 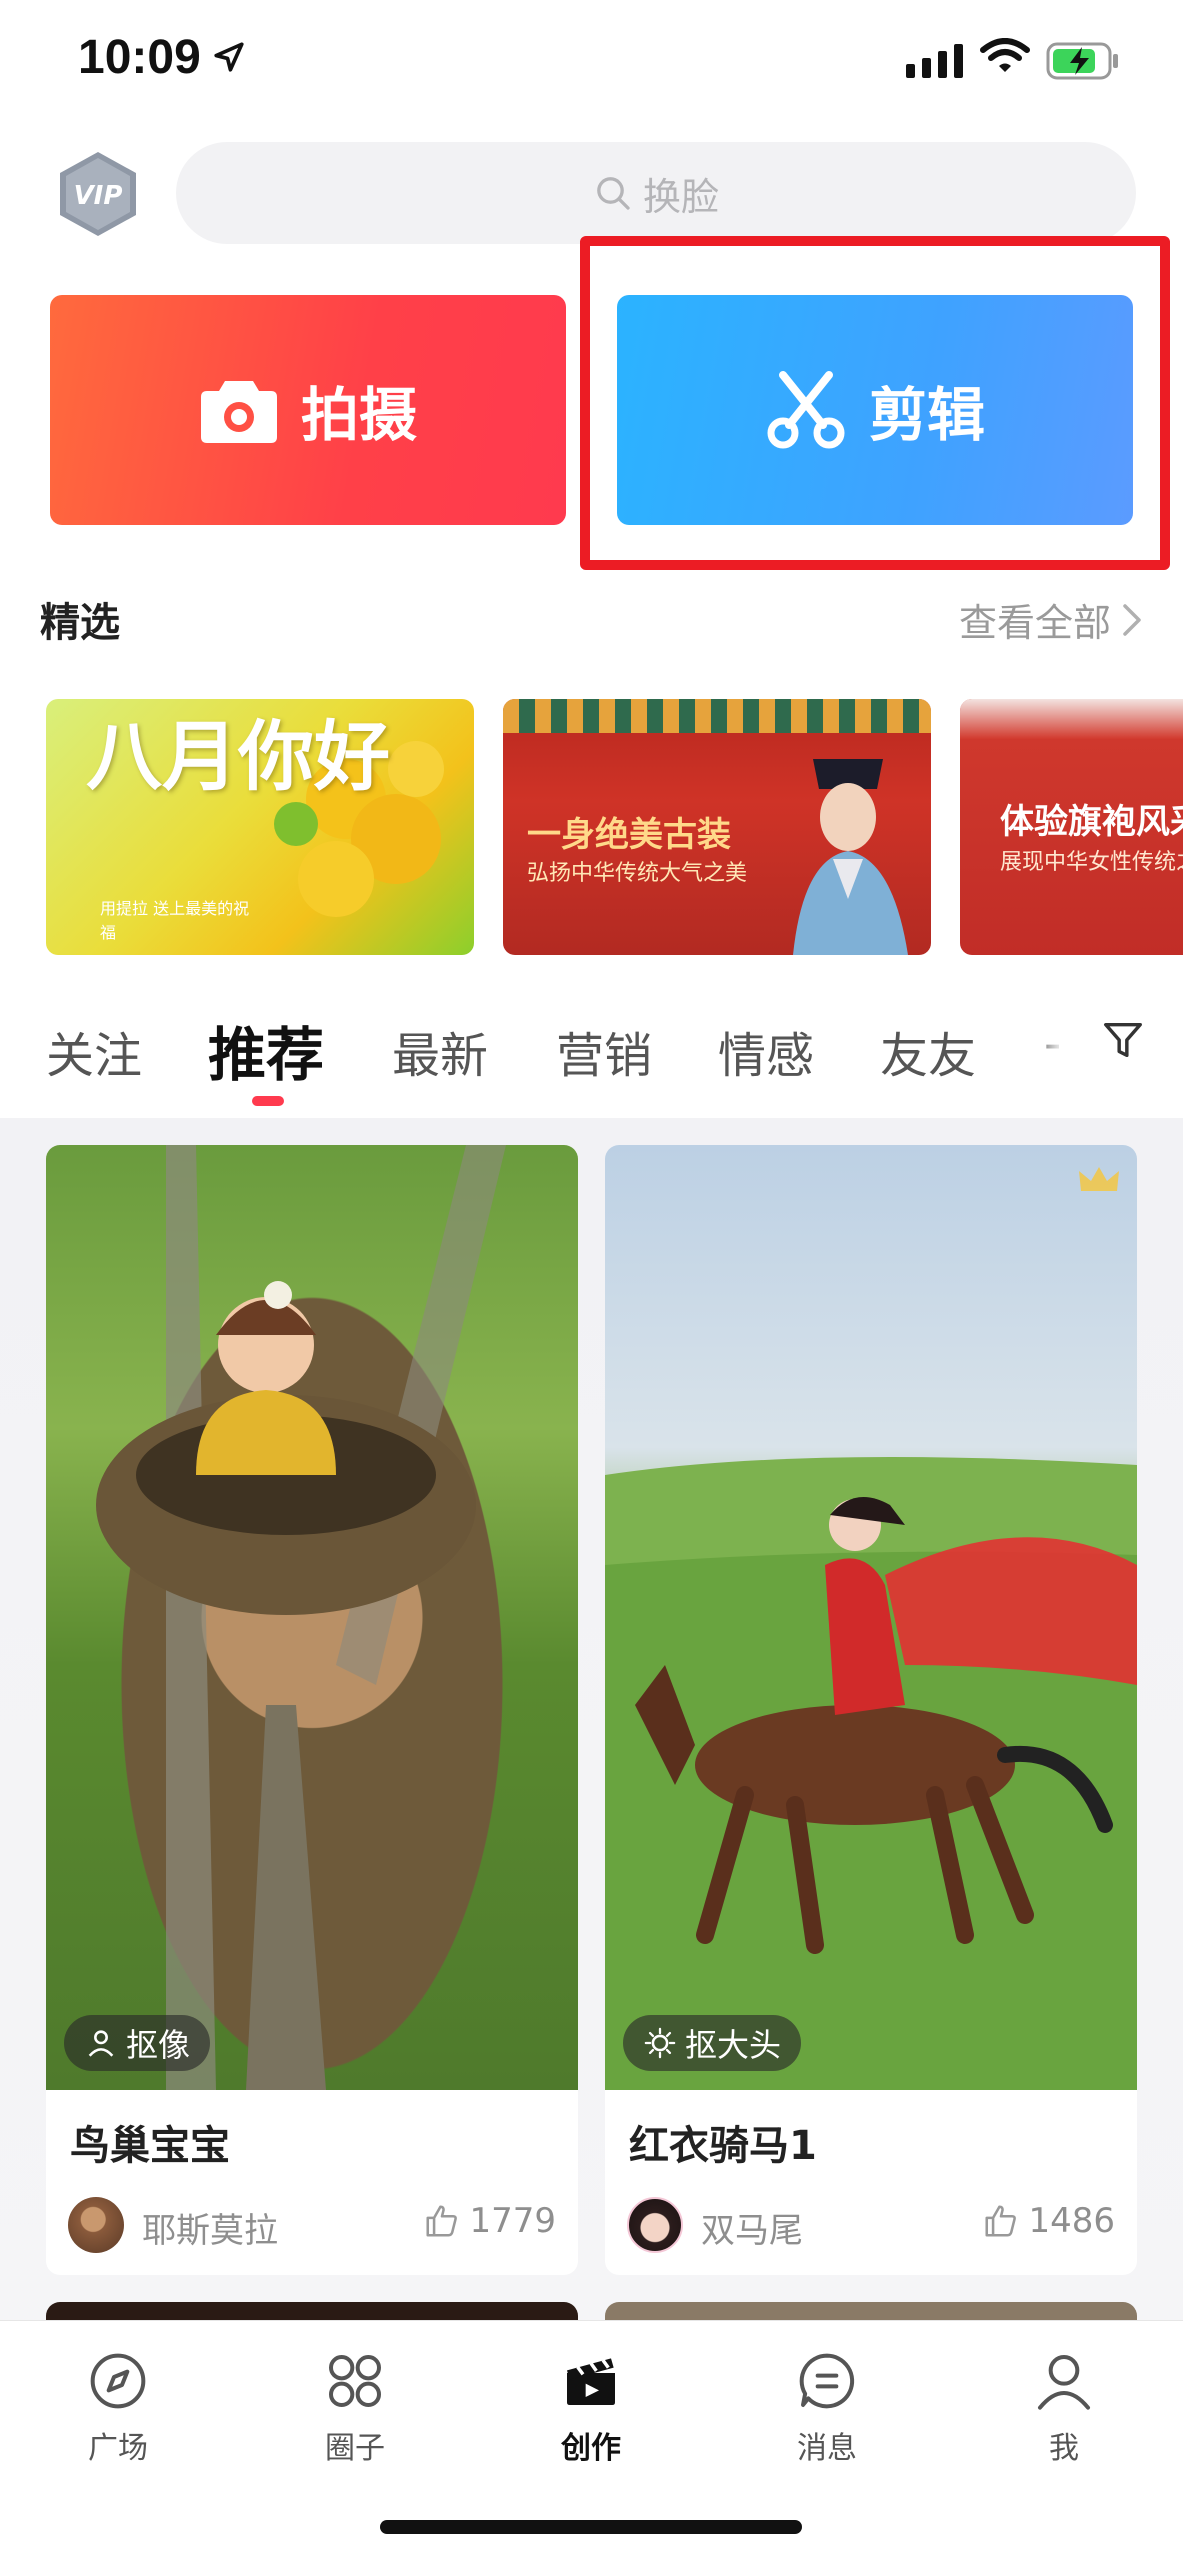 I want to click on cellular-signal-icon, so click(x=934, y=61).